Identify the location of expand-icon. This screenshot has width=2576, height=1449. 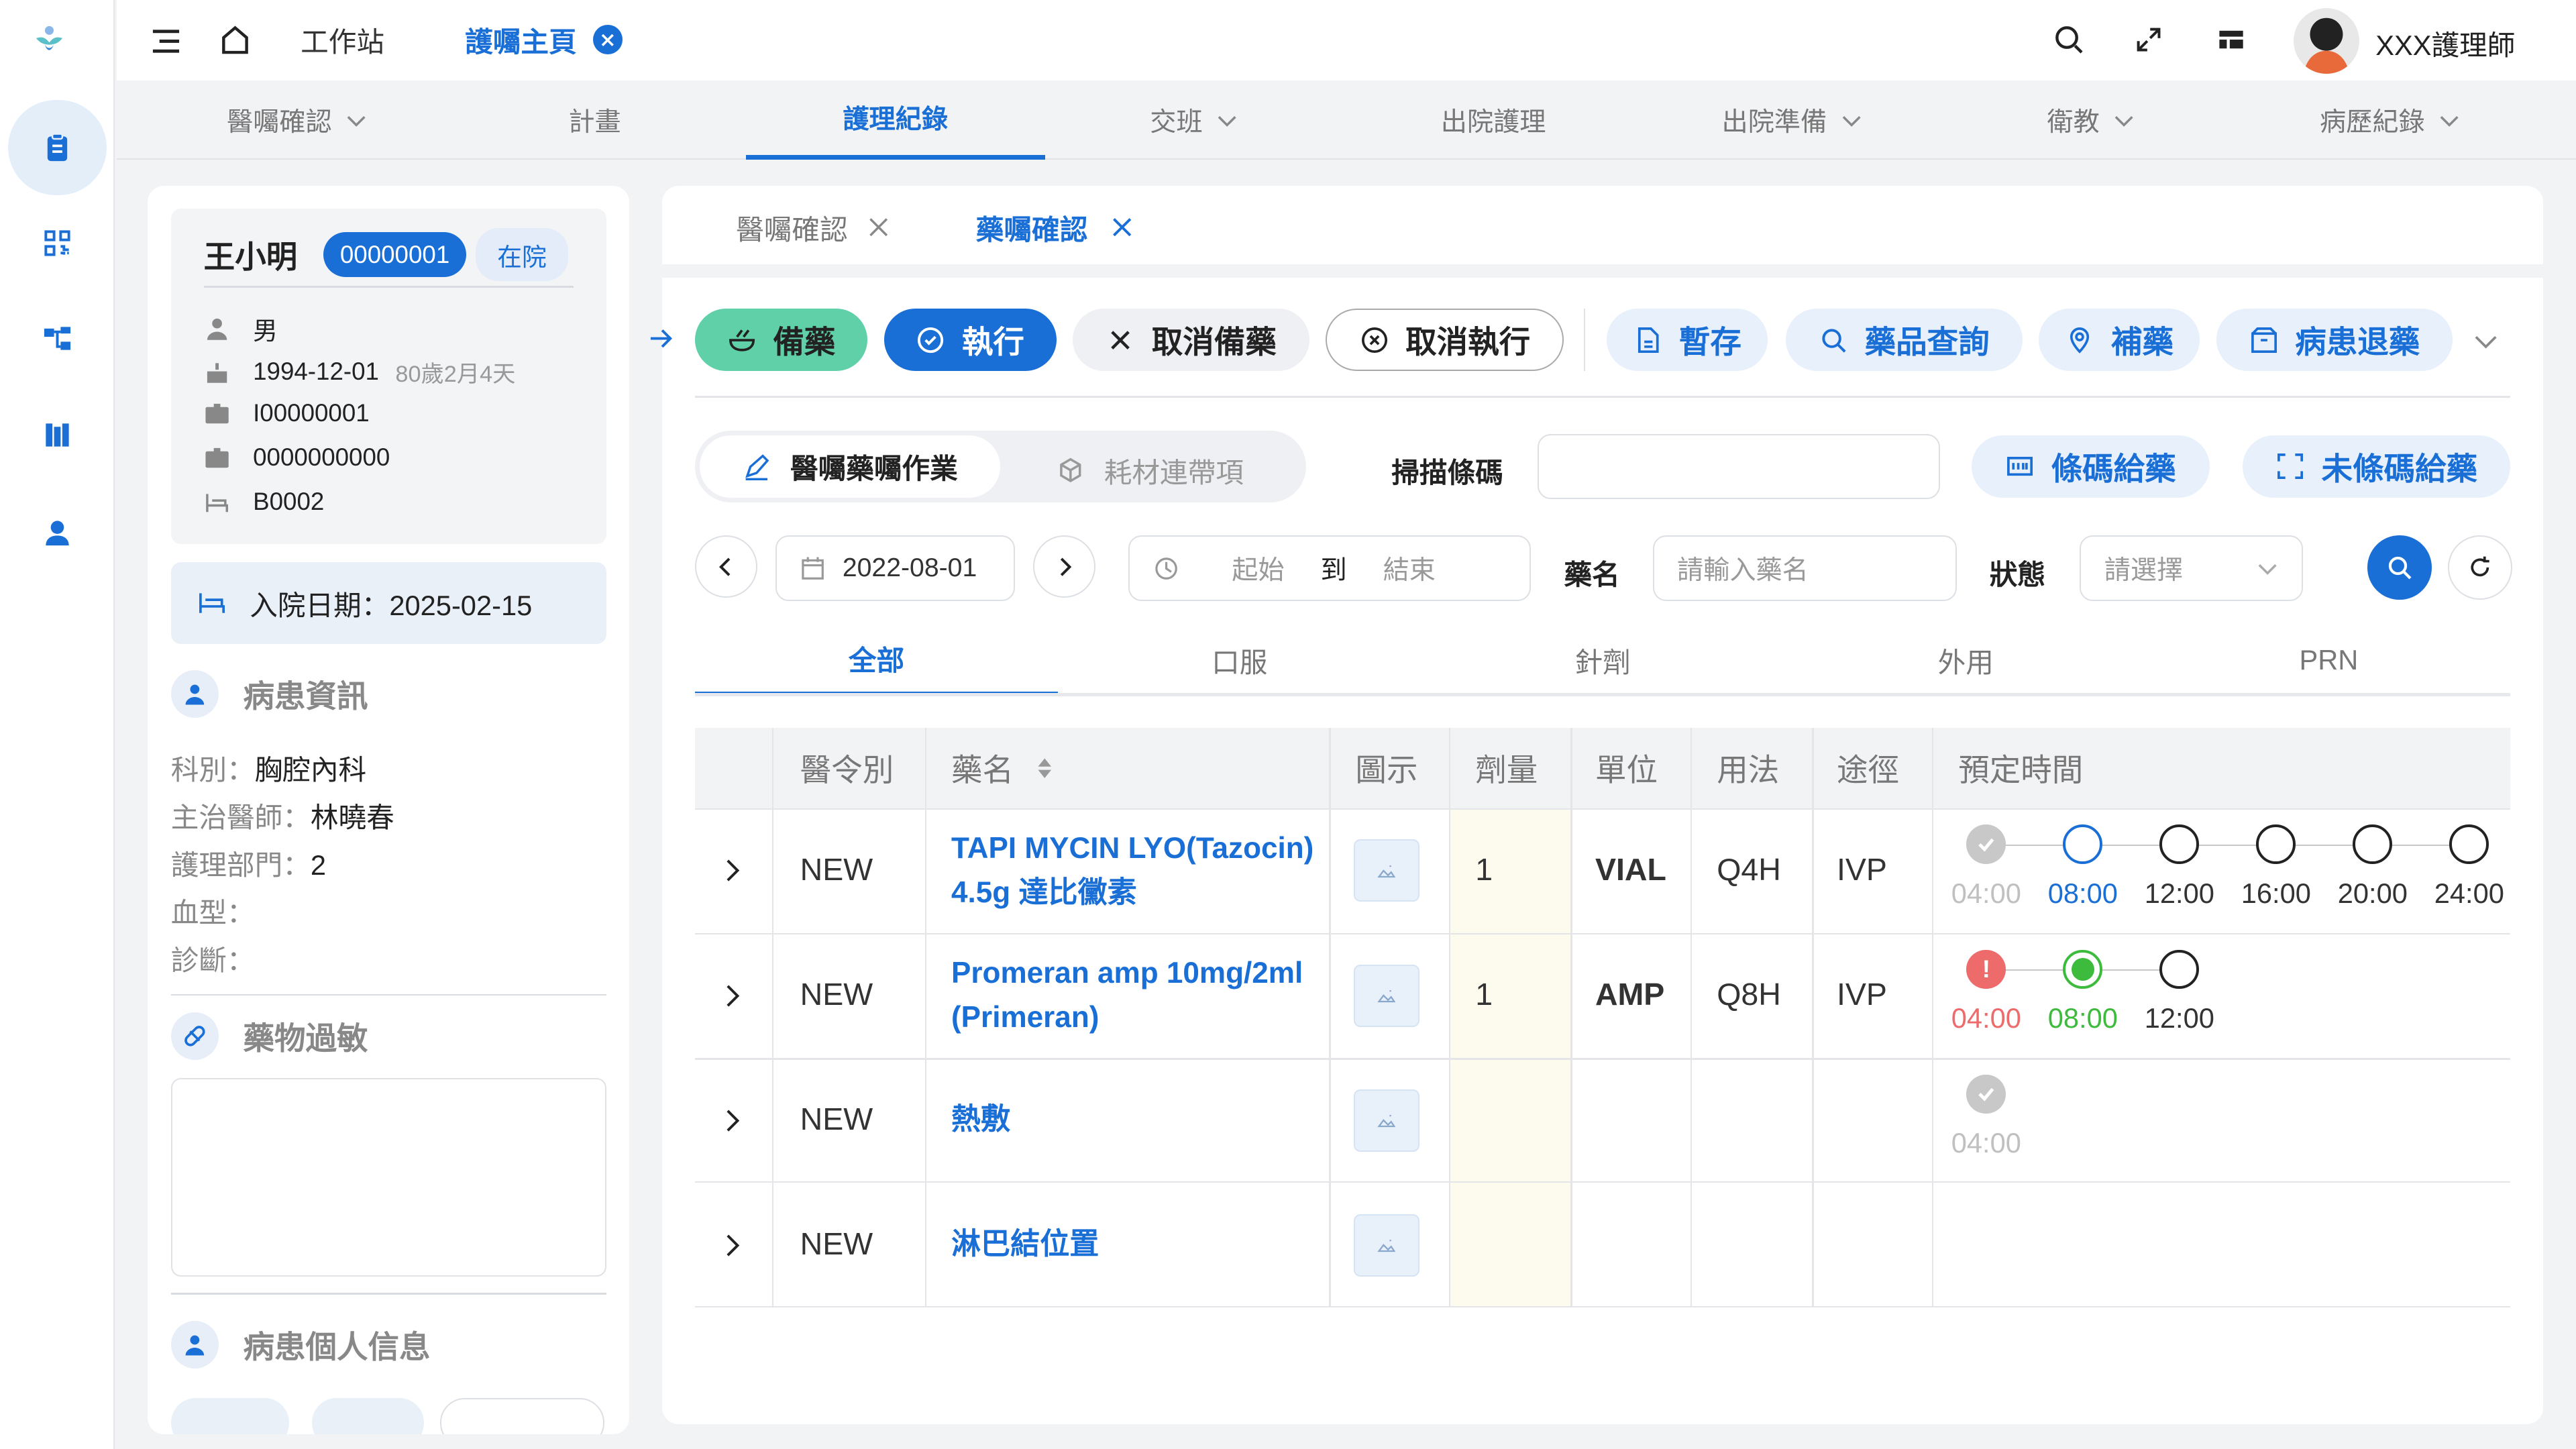
(2148, 43).